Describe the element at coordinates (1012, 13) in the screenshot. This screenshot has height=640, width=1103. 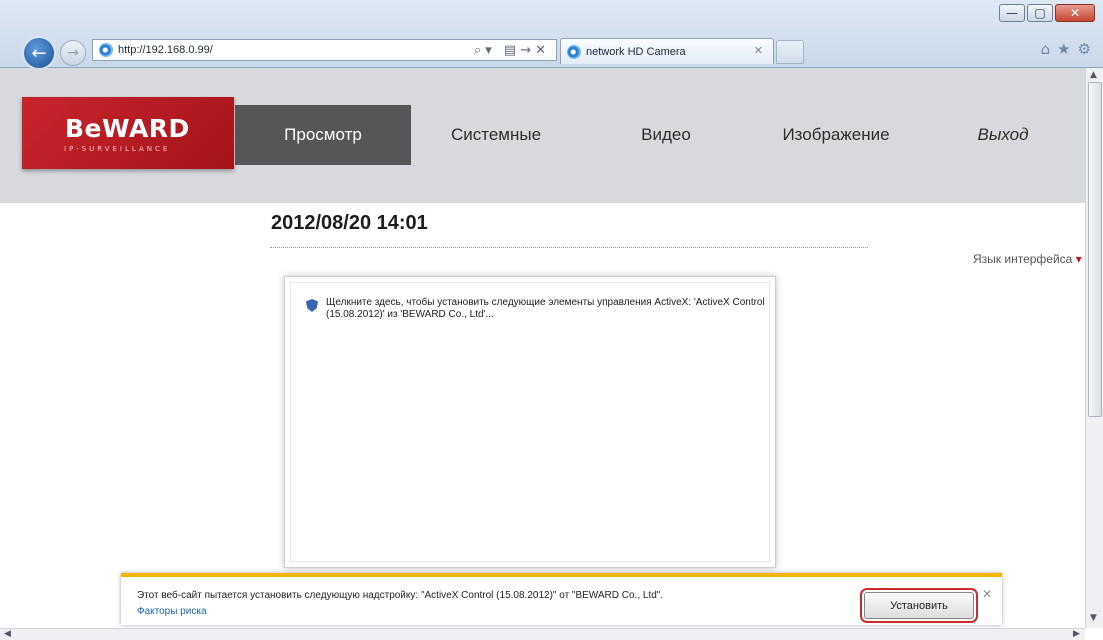
I see `minimize-button: —` at that location.